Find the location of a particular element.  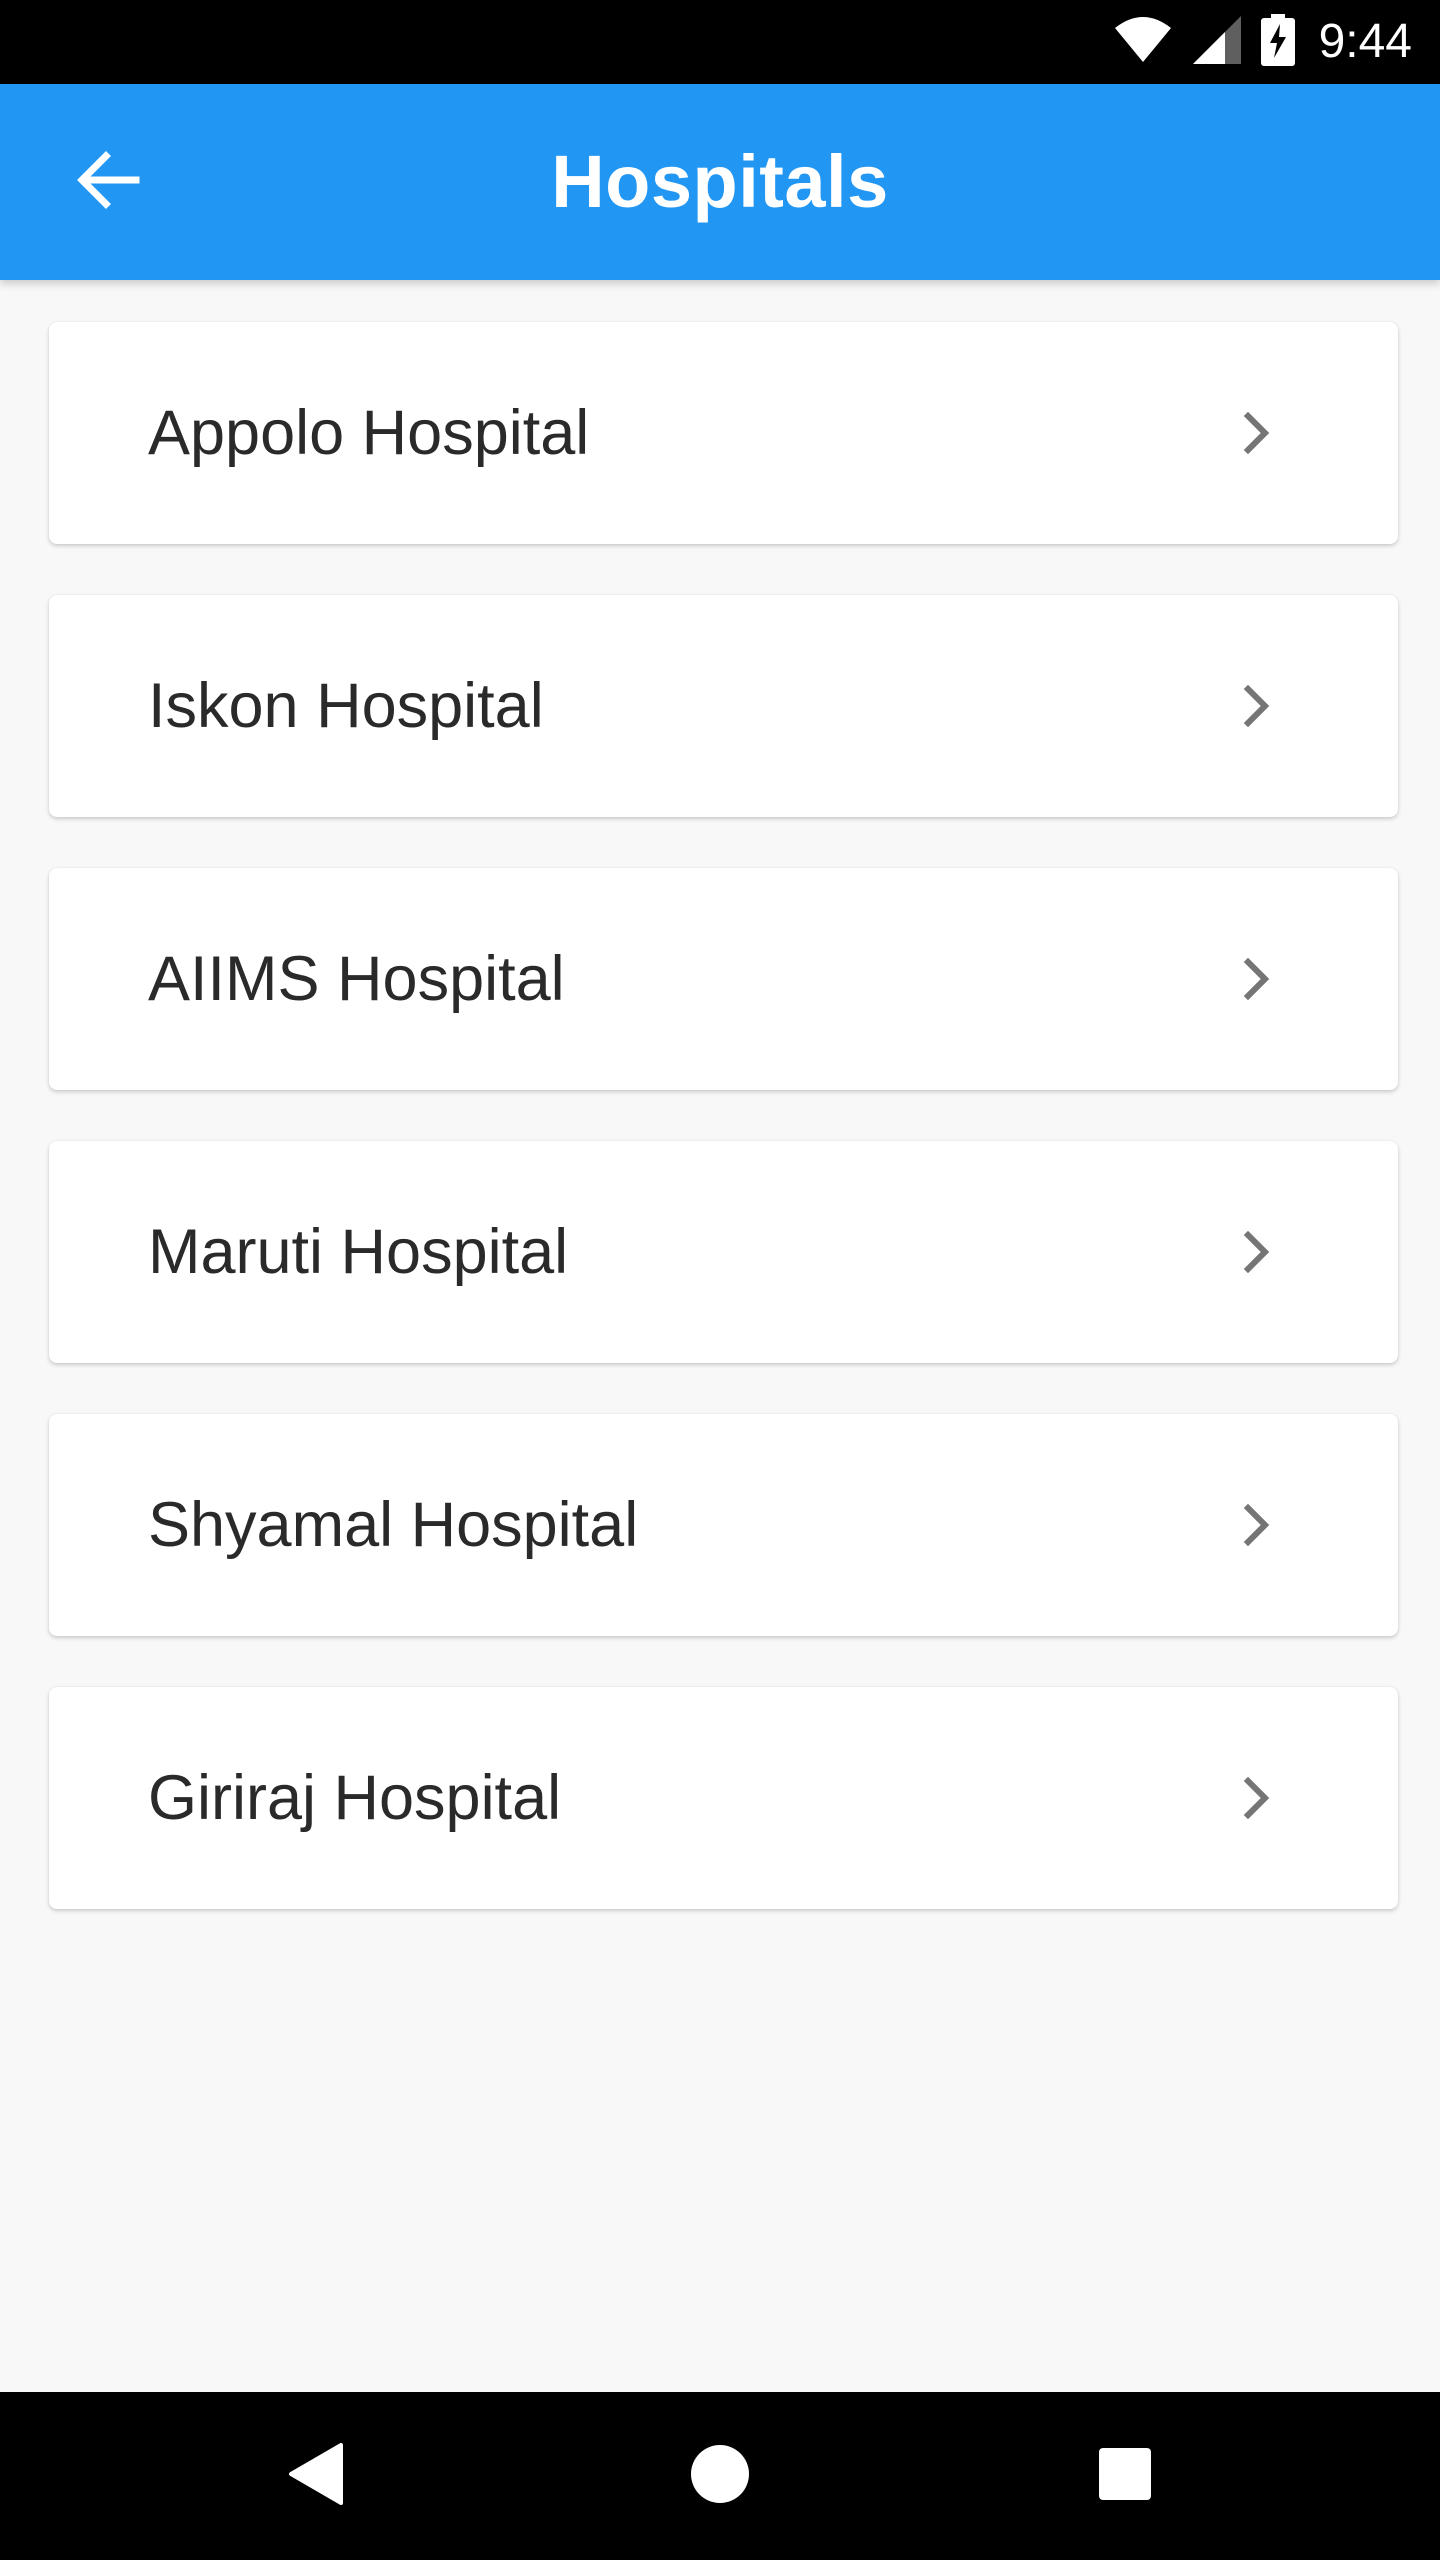

recents-square-icon is located at coordinates (1125, 2476).